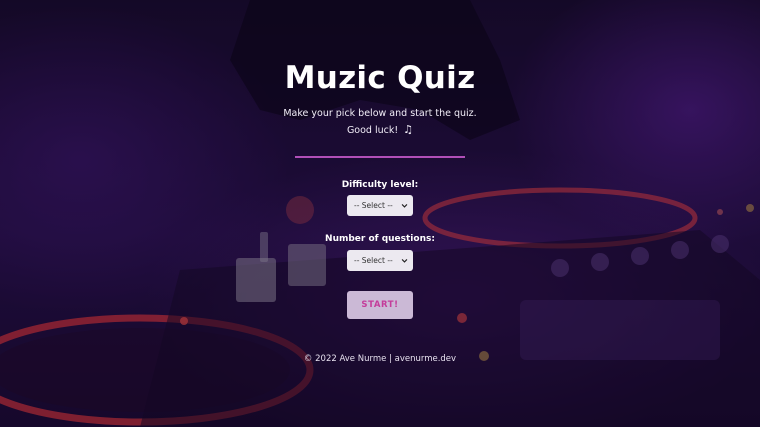 This screenshot has width=760, height=427. Describe the element at coordinates (380, 185) in the screenshot. I see `difficulty-label: Difficulty level:` at that location.